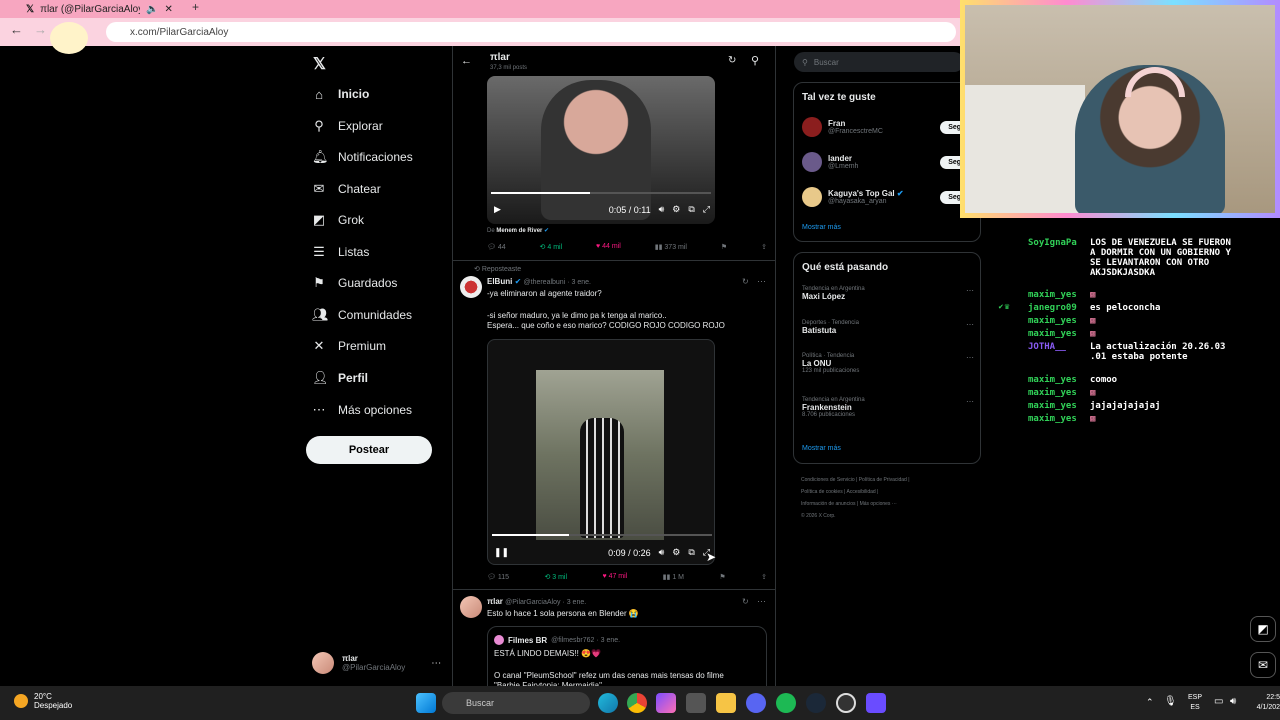 This screenshot has height=720, width=1280. What do you see at coordinates (338, 220) in the screenshot?
I see `sidebar-item-grok: ◩ Grok` at bounding box center [338, 220].